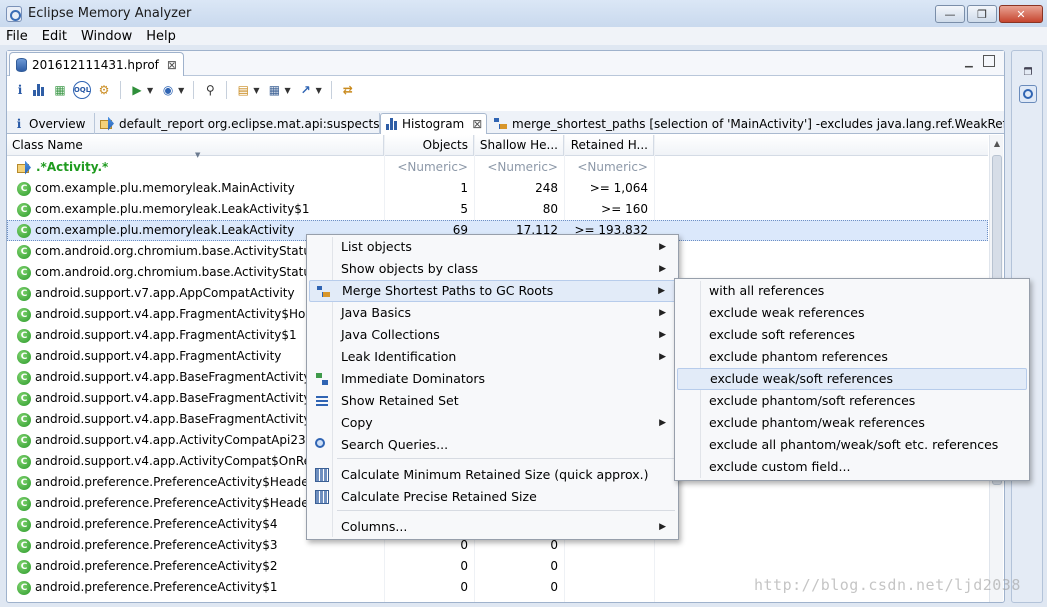 Image resolution: width=1047 pixels, height=607 pixels. Describe the element at coordinates (210, 90) in the screenshot. I see `search-icon: ⚲` at that location.